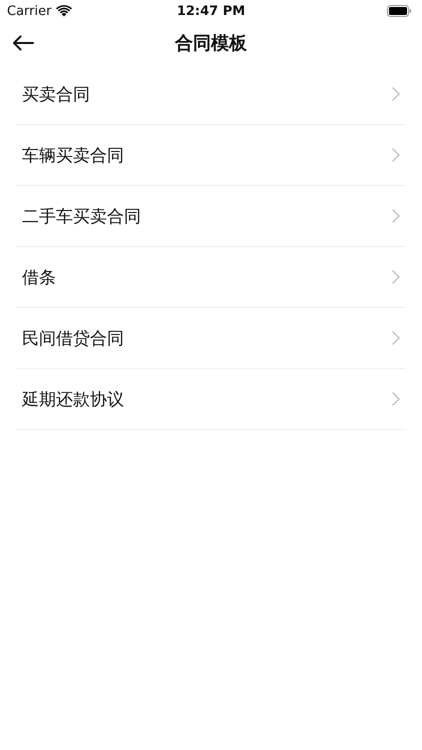  I want to click on template-list-item: 民间借贷合同, so click(211, 338).